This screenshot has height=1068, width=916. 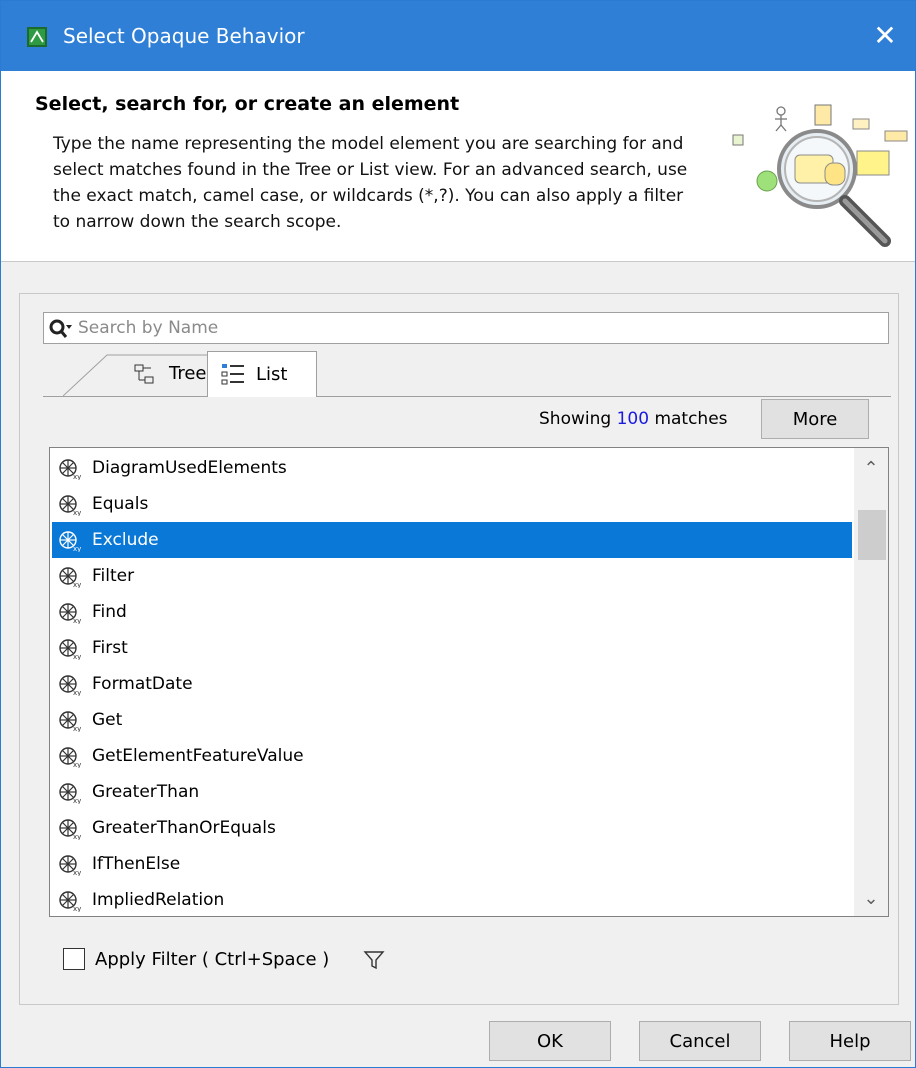 What do you see at coordinates (815, 419) in the screenshot?
I see `more-button: More` at bounding box center [815, 419].